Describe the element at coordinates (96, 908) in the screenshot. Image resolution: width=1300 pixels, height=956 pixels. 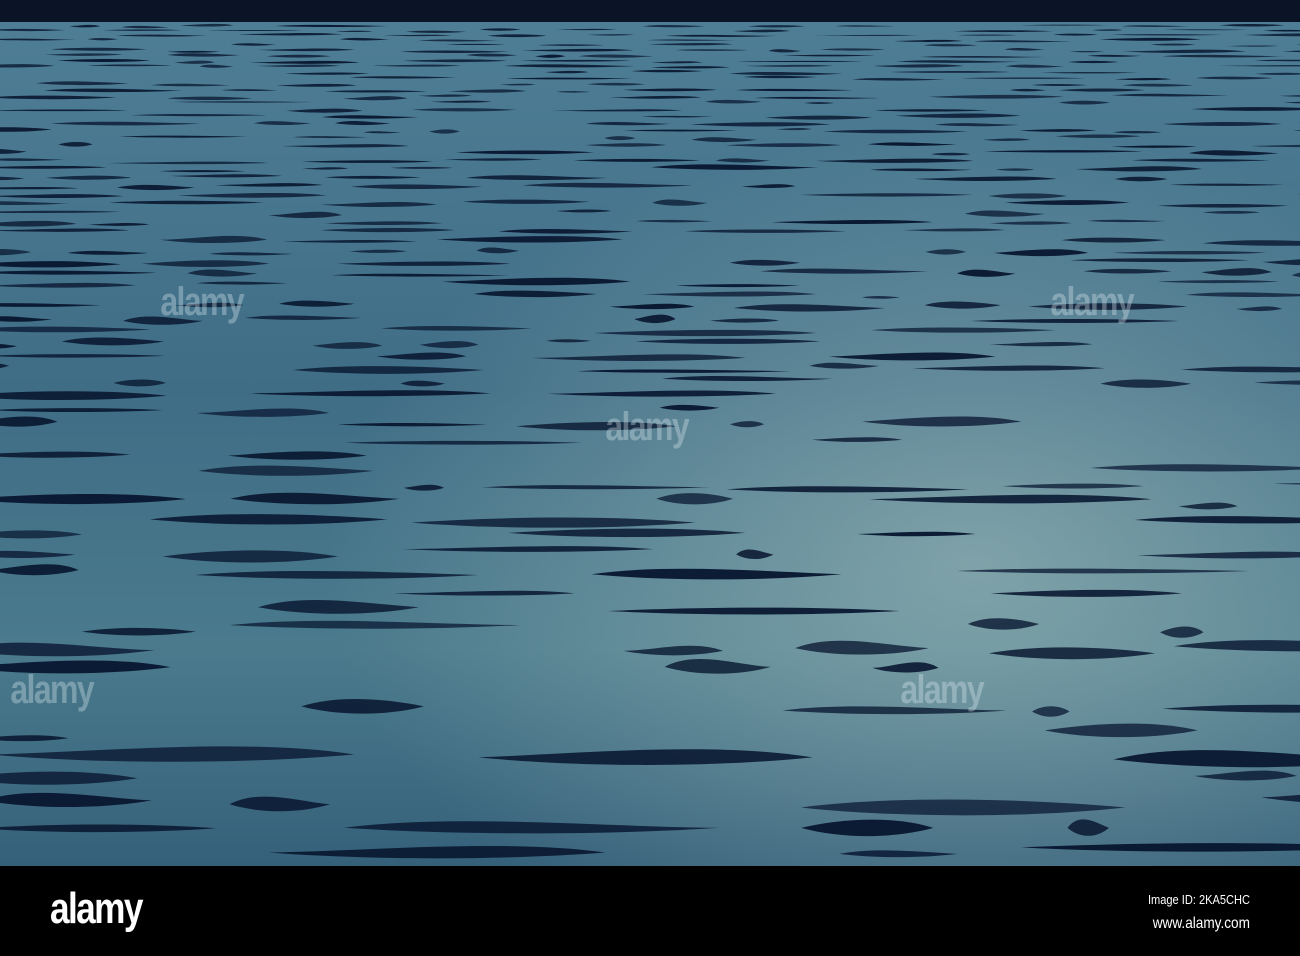
I see `alamy-logo: alamy` at that location.